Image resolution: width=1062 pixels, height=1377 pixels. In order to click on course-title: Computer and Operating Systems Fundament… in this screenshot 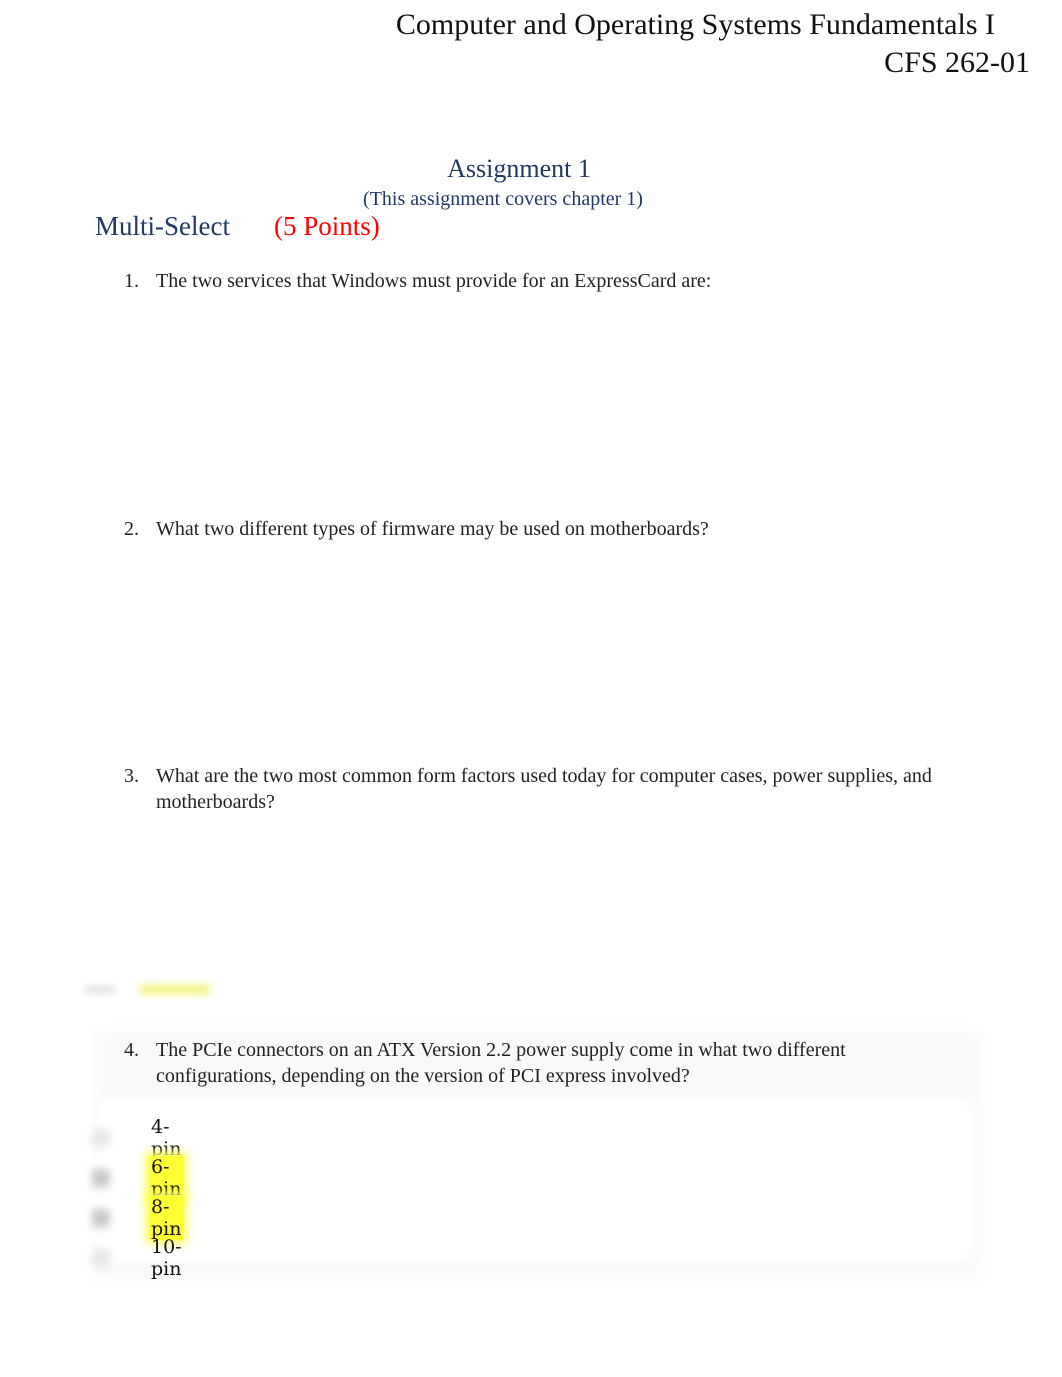, I will do `click(695, 24)`.